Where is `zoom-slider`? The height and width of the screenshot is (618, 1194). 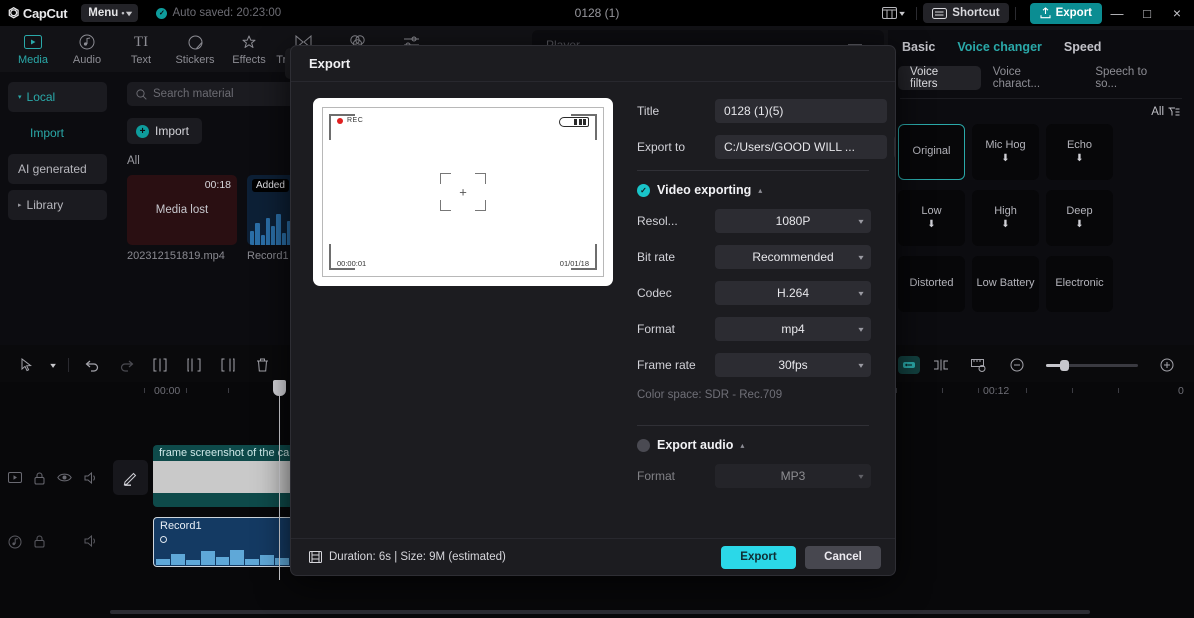 zoom-slider is located at coordinates (1092, 365).